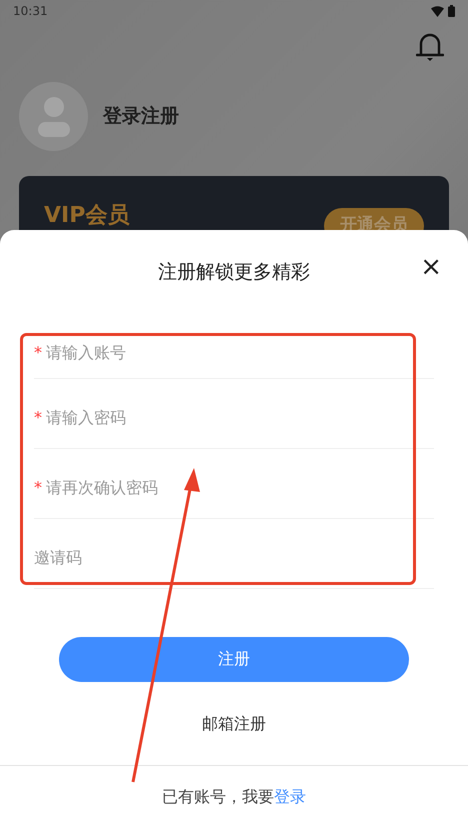 The image size is (468, 833). I want to click on wifi-icon, so click(437, 11).